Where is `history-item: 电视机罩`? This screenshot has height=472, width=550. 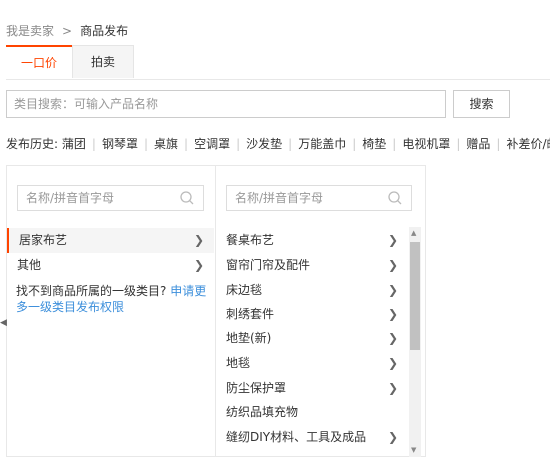
history-item: 电视机罩 is located at coordinates (426, 144).